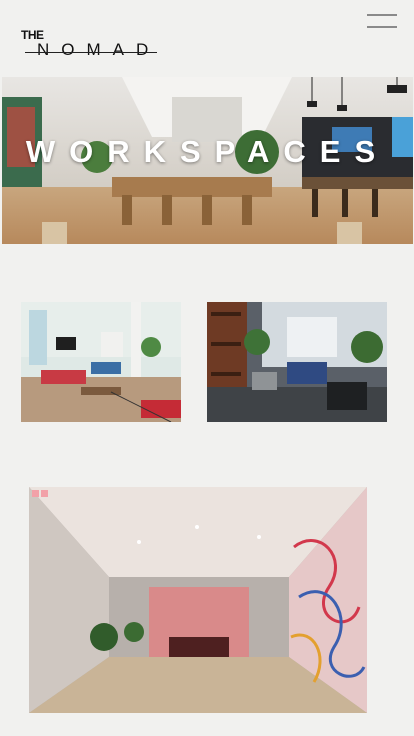  Describe the element at coordinates (382, 22) in the screenshot. I see `hamburger-menu-icon` at that location.